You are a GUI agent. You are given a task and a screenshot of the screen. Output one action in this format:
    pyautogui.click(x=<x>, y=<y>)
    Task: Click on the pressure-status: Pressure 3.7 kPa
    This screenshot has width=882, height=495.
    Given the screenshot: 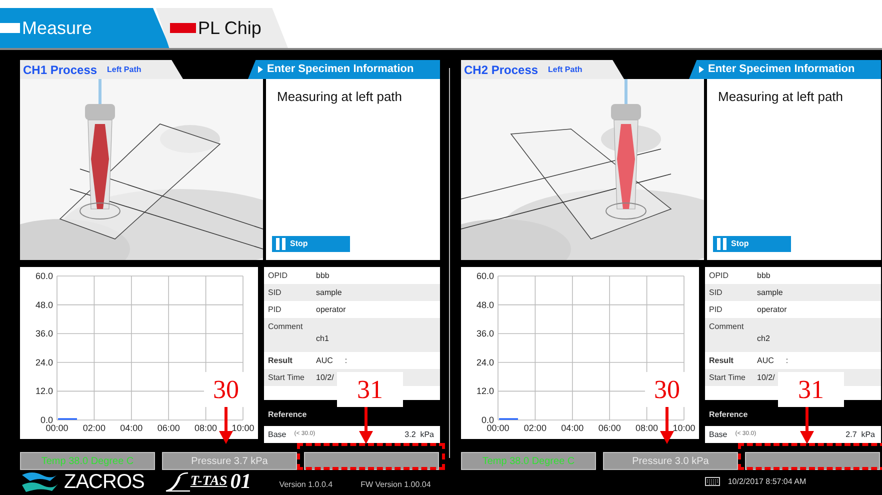 What is the action you would take?
    pyautogui.click(x=229, y=461)
    